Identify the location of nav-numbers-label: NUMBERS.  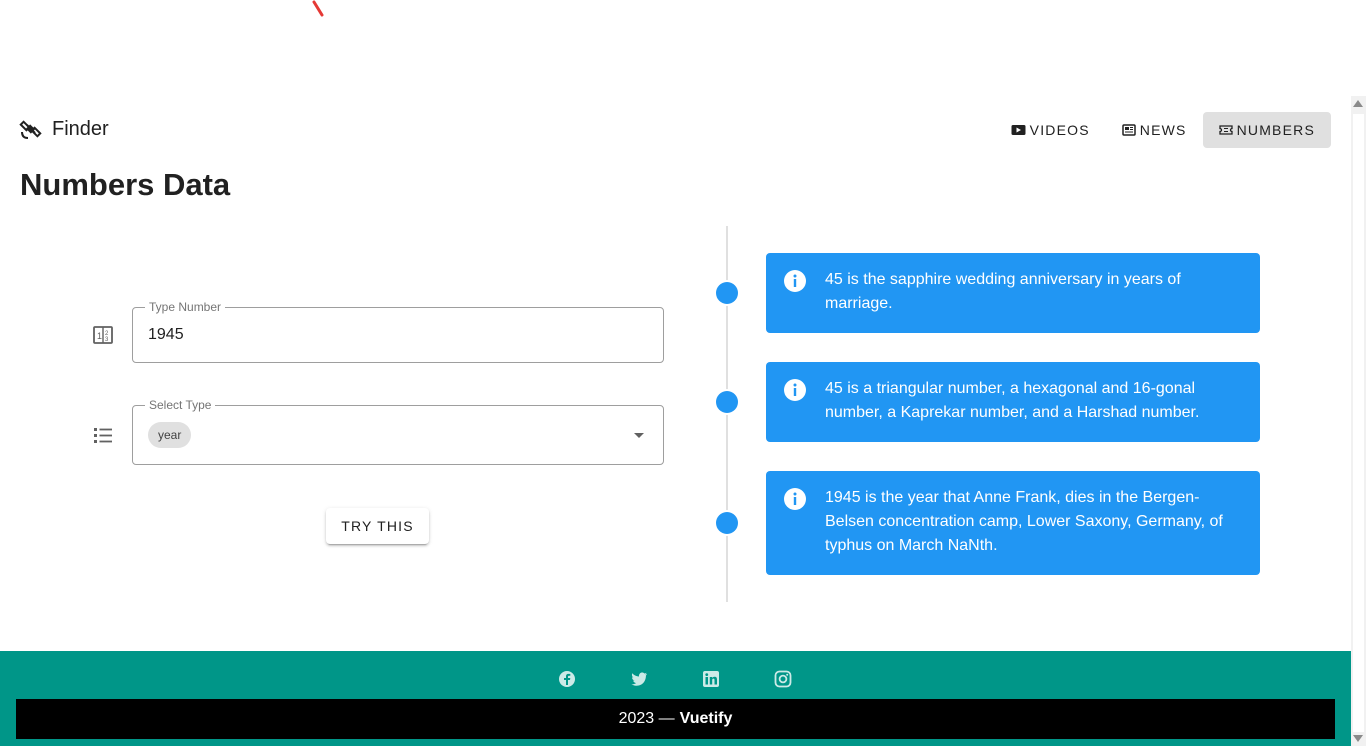
(1275, 130).